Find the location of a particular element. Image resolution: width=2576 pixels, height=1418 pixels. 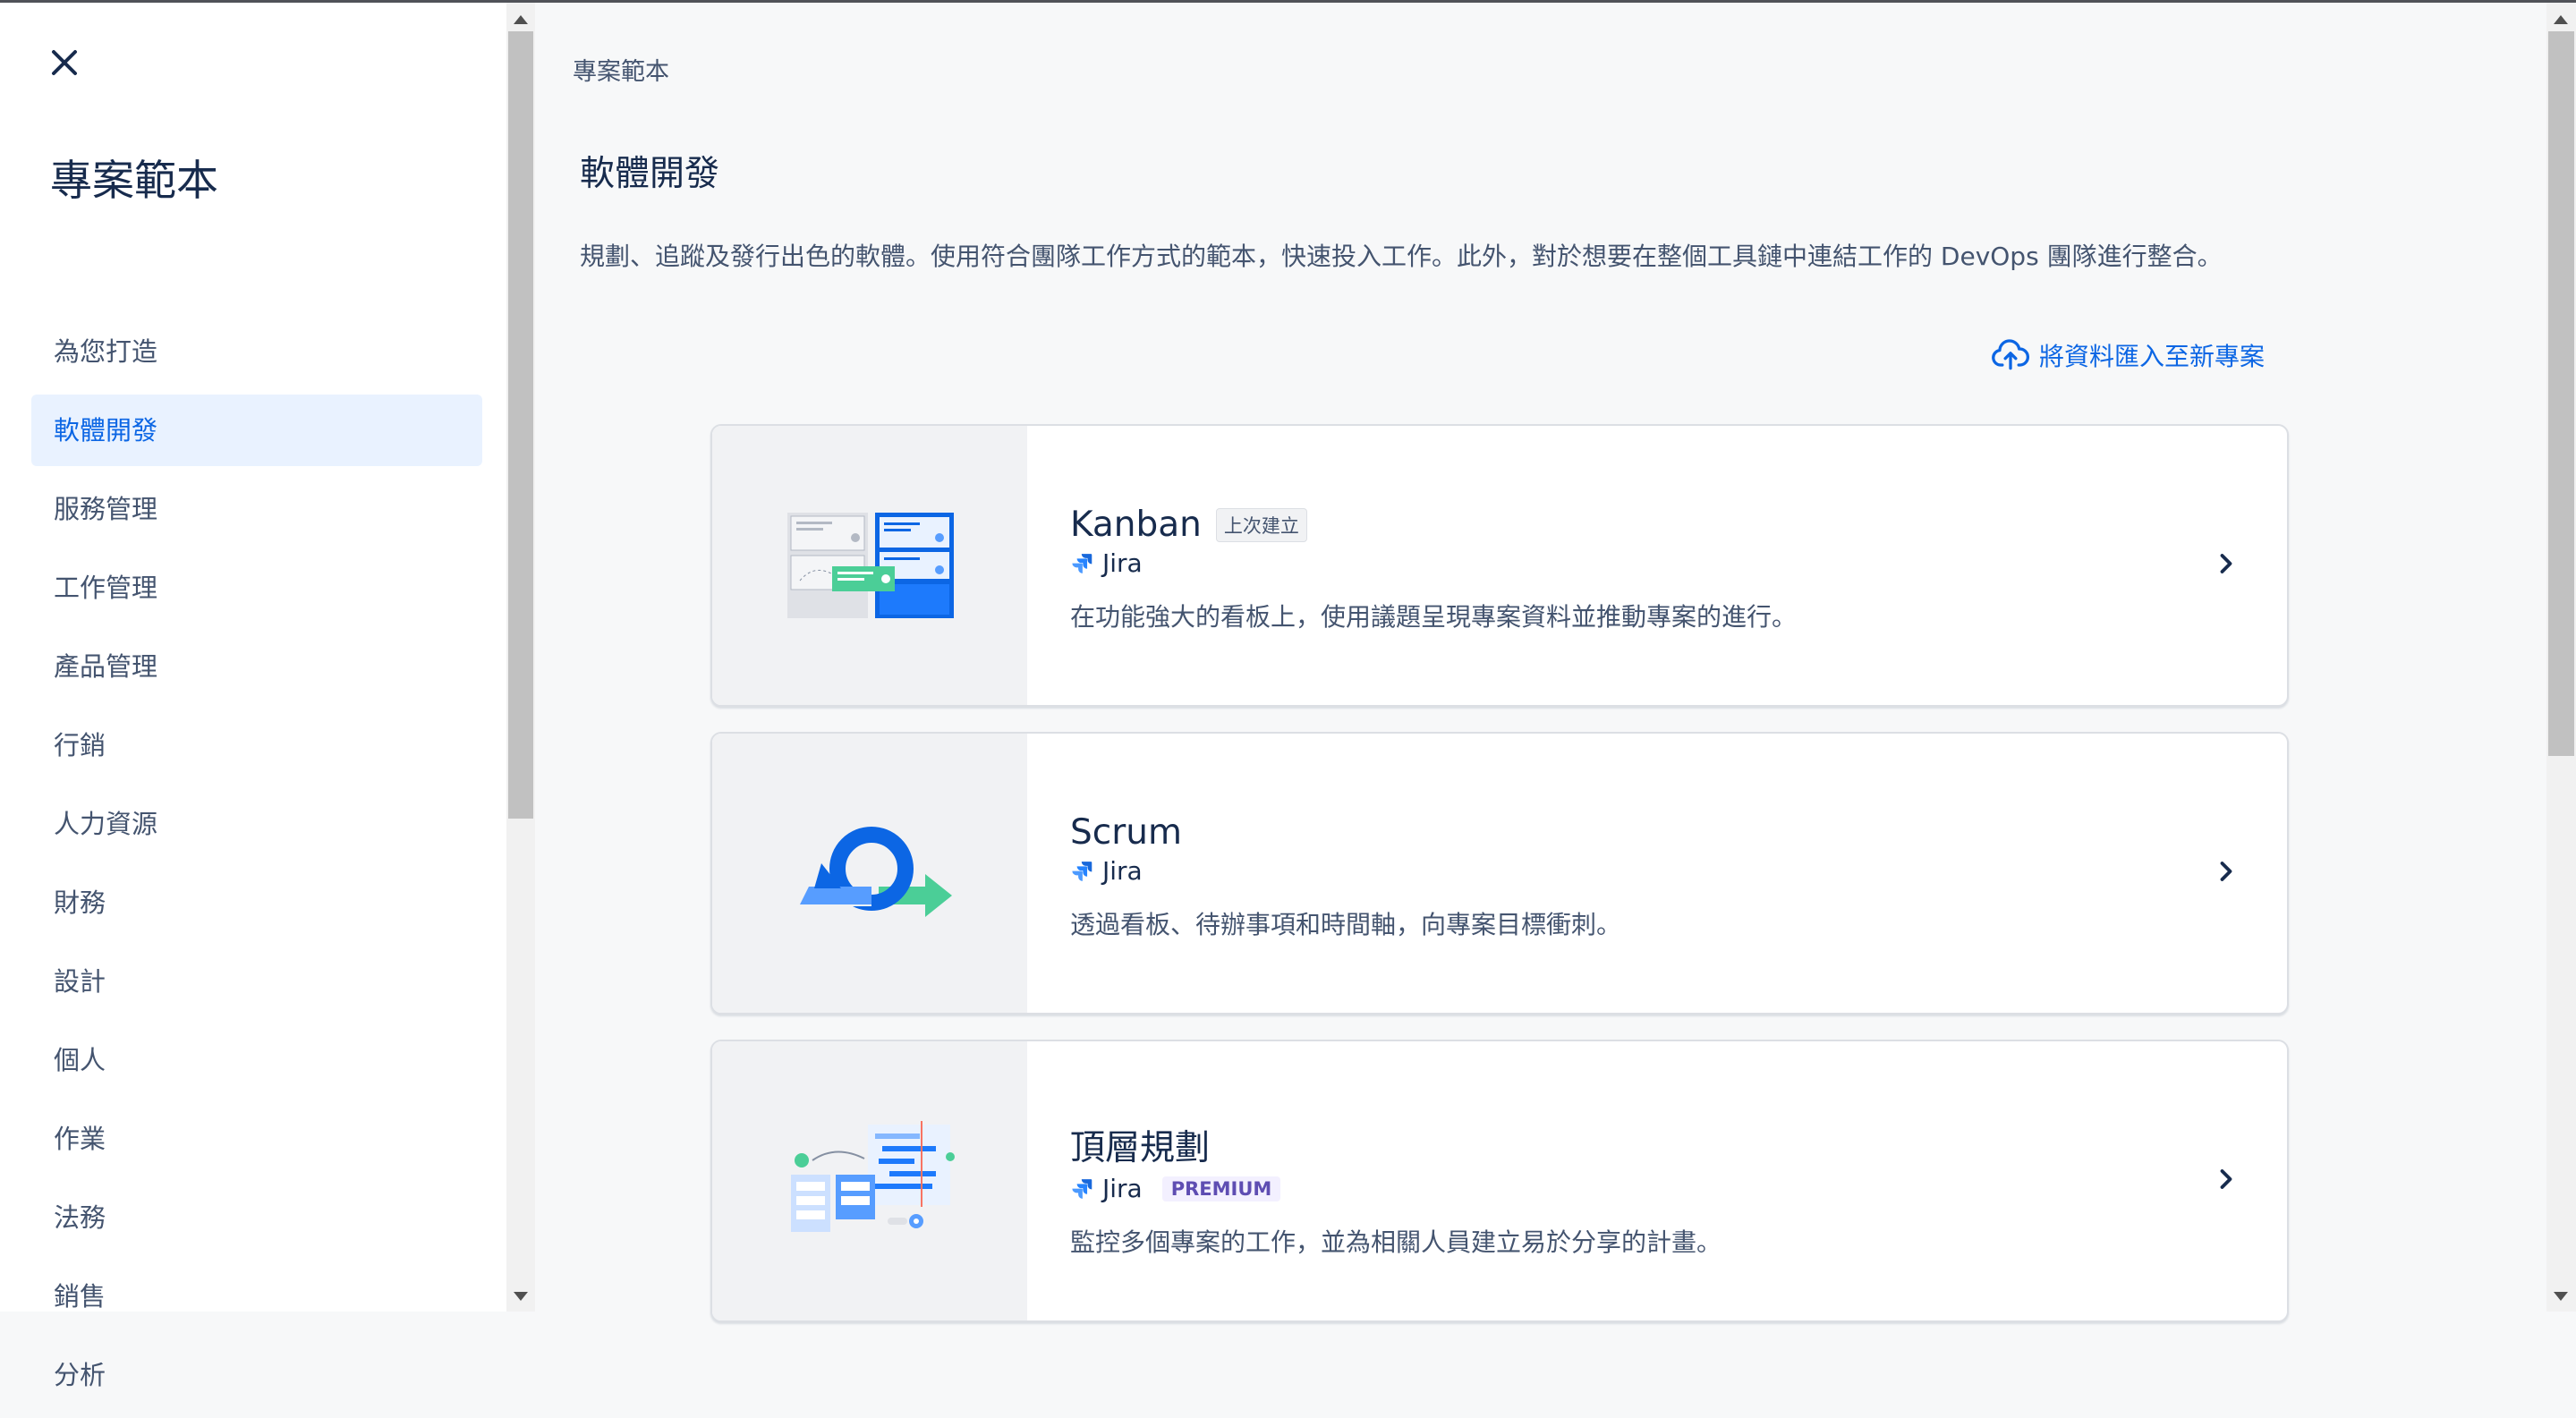

import-data-label: 將資料匯入至新專案 is located at coordinates (2152, 356).